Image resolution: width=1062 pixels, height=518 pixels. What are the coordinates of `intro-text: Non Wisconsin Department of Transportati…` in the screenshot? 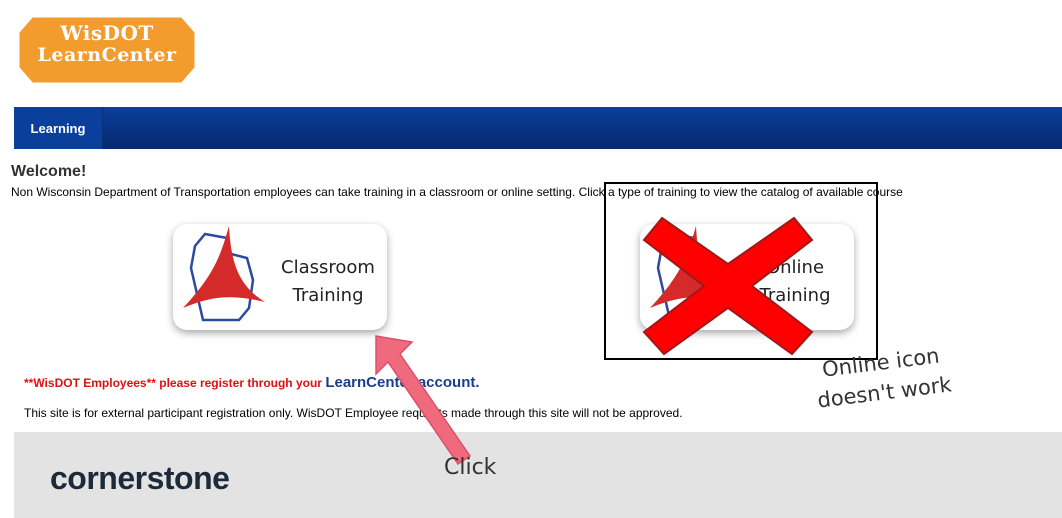 It's located at (457, 192).